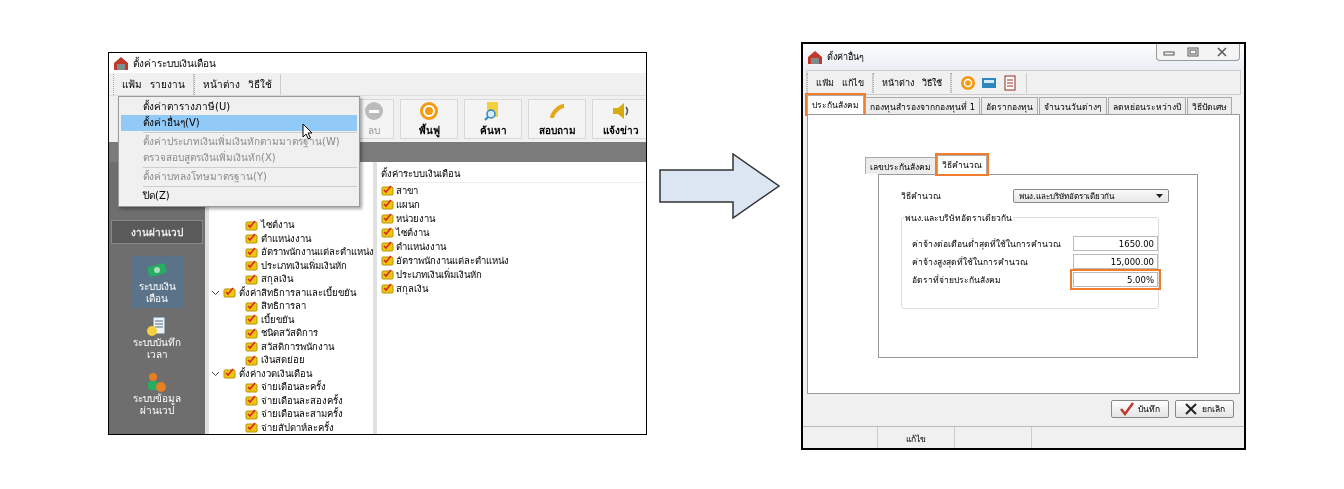 The height and width of the screenshot is (489, 1344). I want to click on tree-item: เงินสดย่อย, so click(283, 360).